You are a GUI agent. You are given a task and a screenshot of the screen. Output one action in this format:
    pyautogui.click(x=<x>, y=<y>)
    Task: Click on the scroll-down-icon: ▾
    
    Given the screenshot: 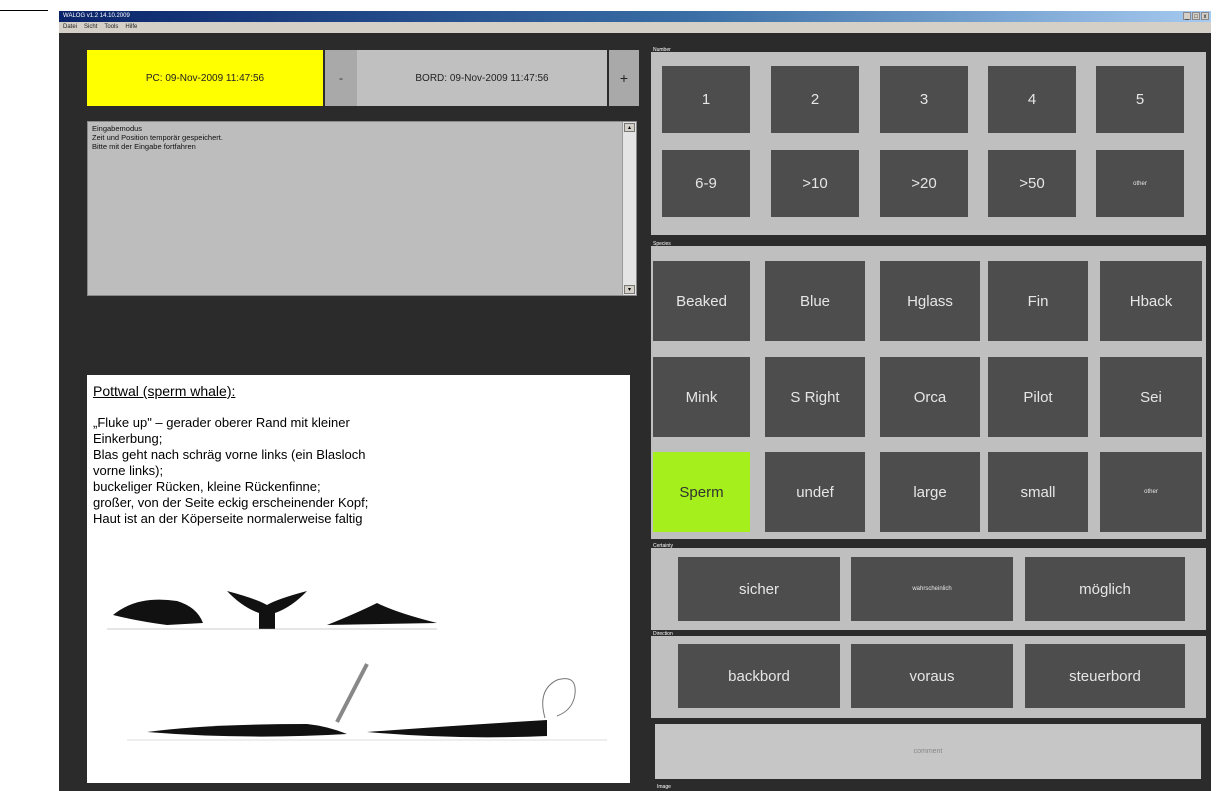 What is the action you would take?
    pyautogui.click(x=629, y=289)
    